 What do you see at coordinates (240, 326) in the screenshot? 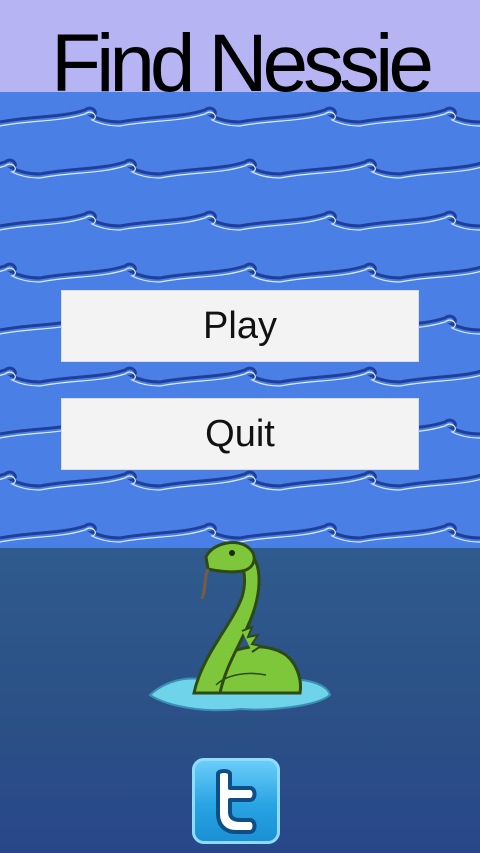
I see `play-button: Play` at bounding box center [240, 326].